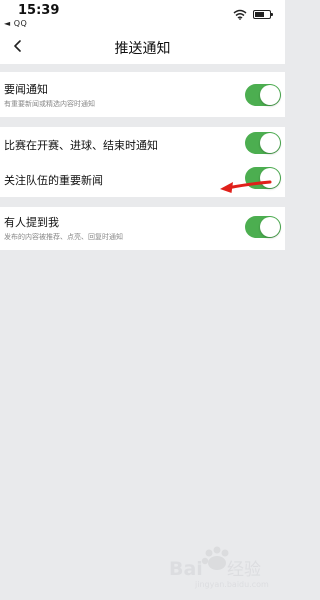 The image size is (320, 600). I want to click on status-icons, so click(253, 14).